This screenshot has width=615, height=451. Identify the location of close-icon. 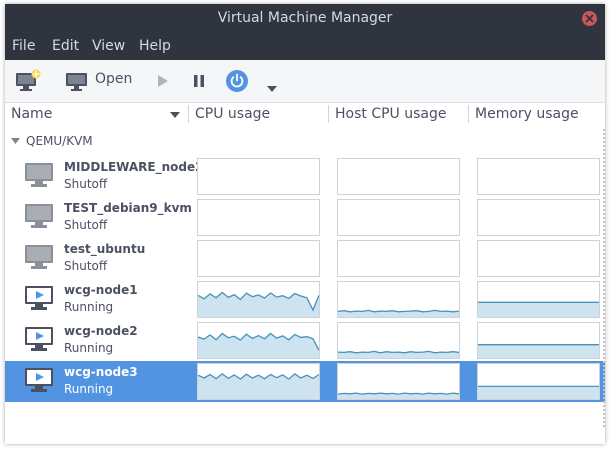
(589, 18).